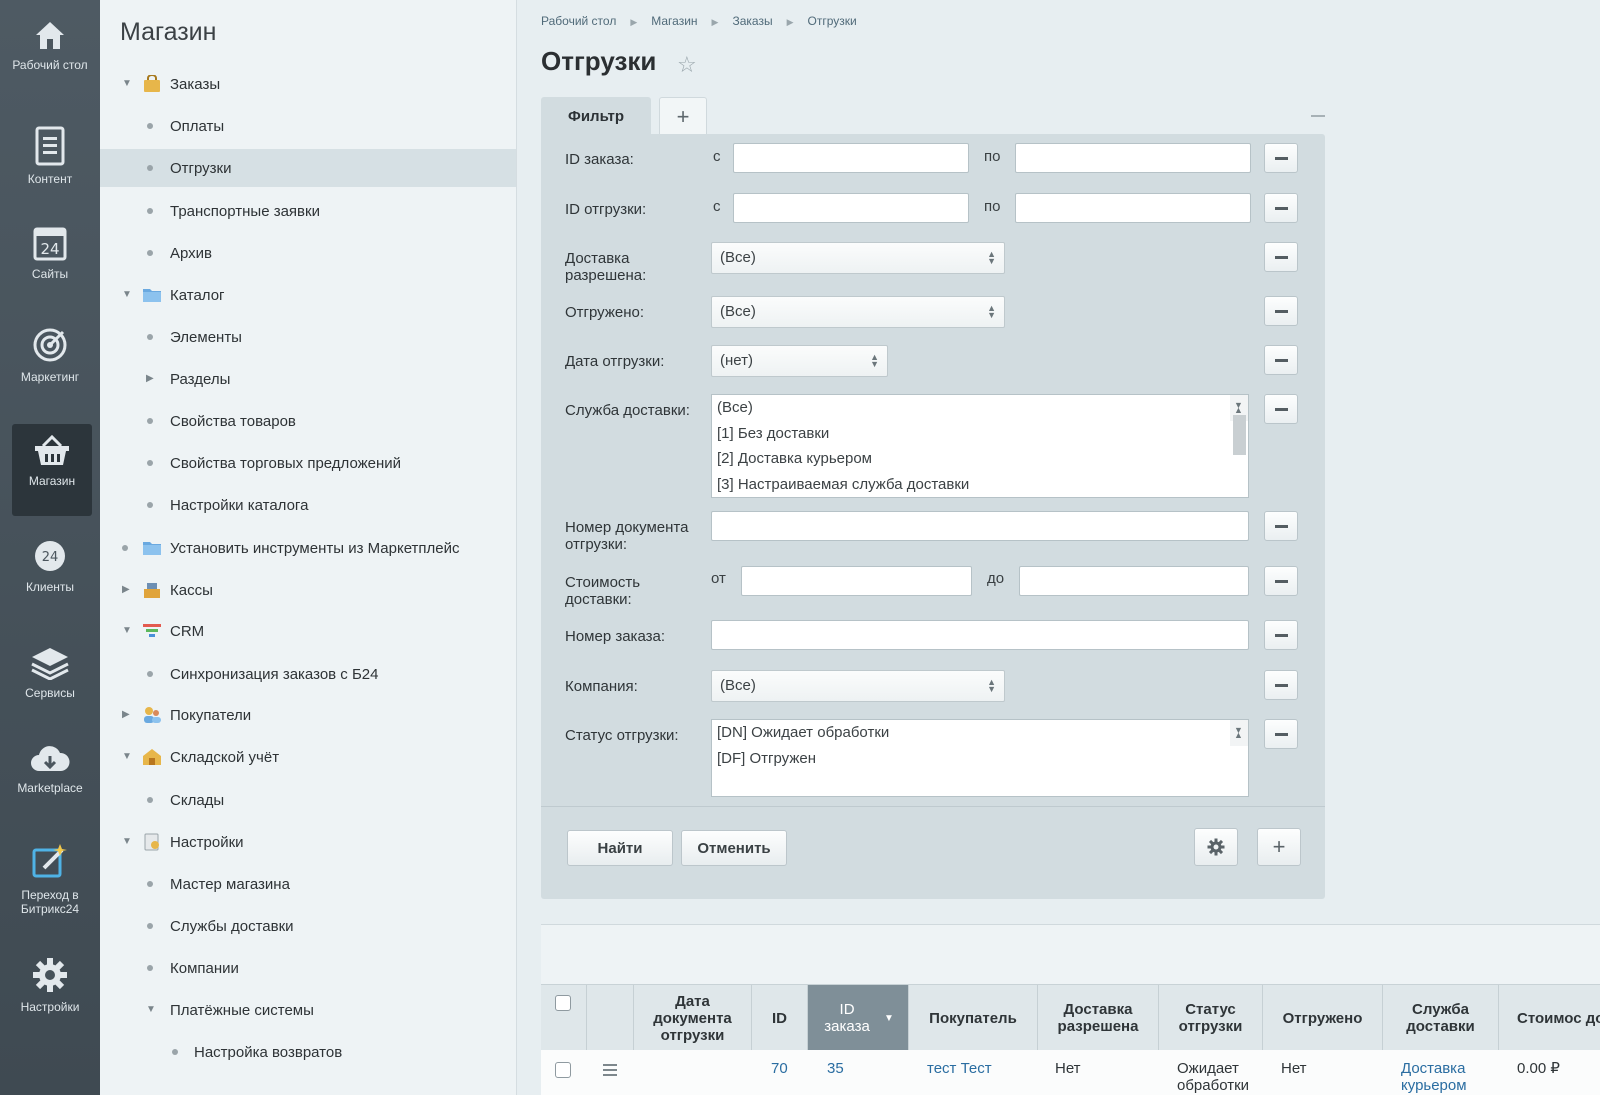  I want to click on listbox-option: [DF] Отгружен, so click(980, 759).